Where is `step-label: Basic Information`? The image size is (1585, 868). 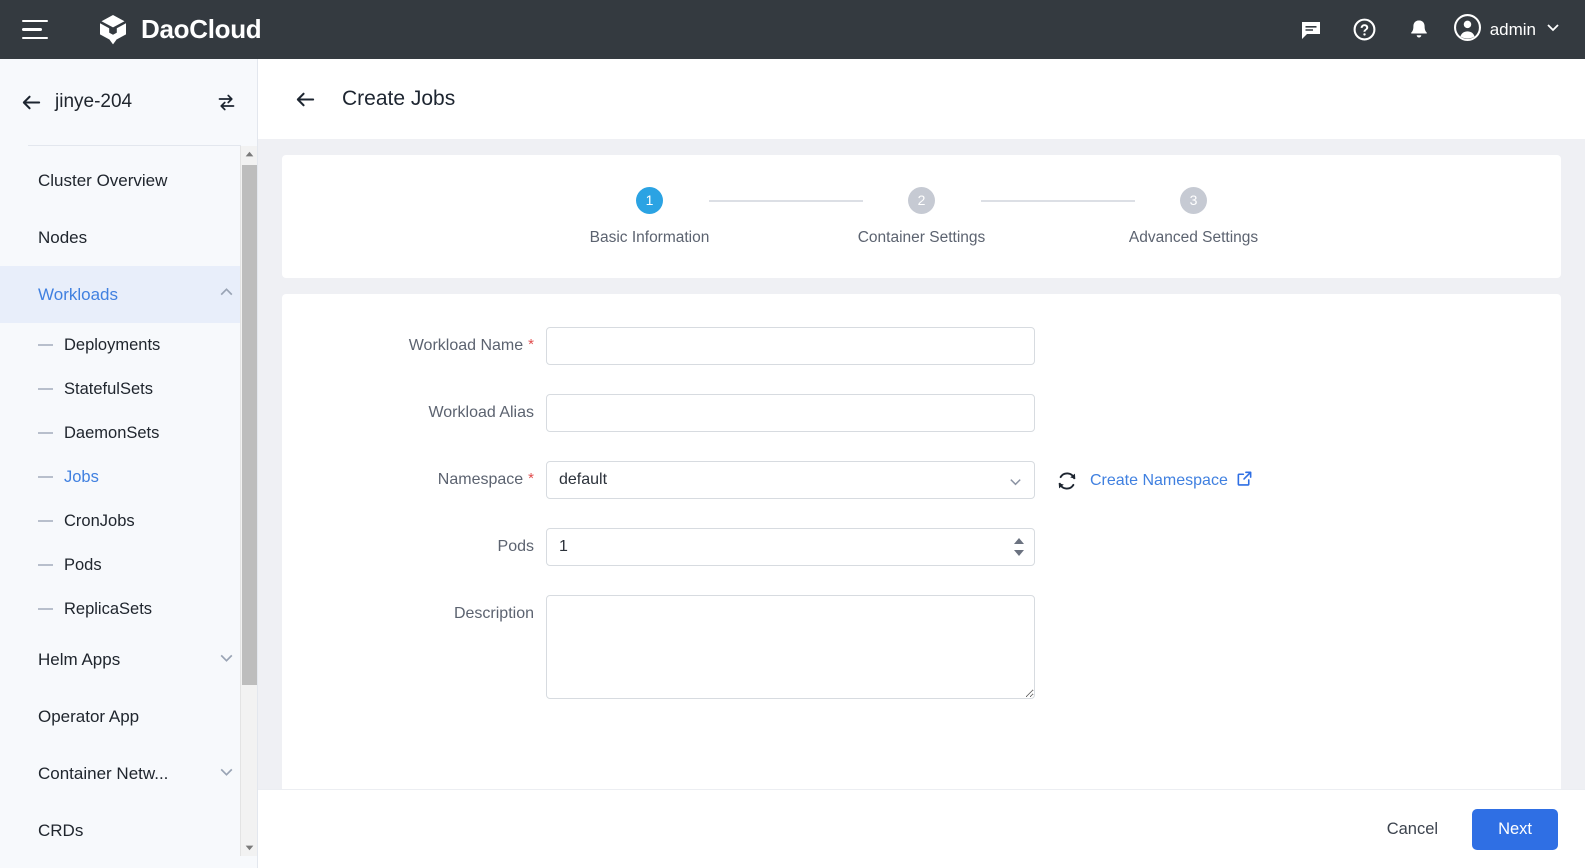 step-label: Basic Information is located at coordinates (649, 237).